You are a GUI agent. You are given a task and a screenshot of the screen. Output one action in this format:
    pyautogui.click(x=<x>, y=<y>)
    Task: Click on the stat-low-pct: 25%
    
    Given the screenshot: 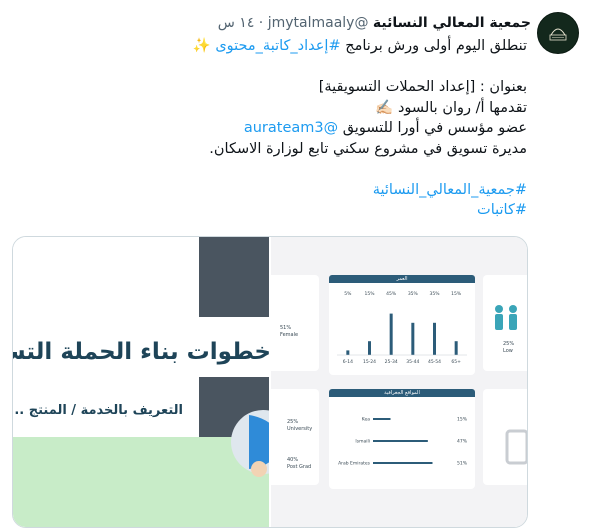 What is the action you would take?
    pyautogui.click(x=509, y=344)
    